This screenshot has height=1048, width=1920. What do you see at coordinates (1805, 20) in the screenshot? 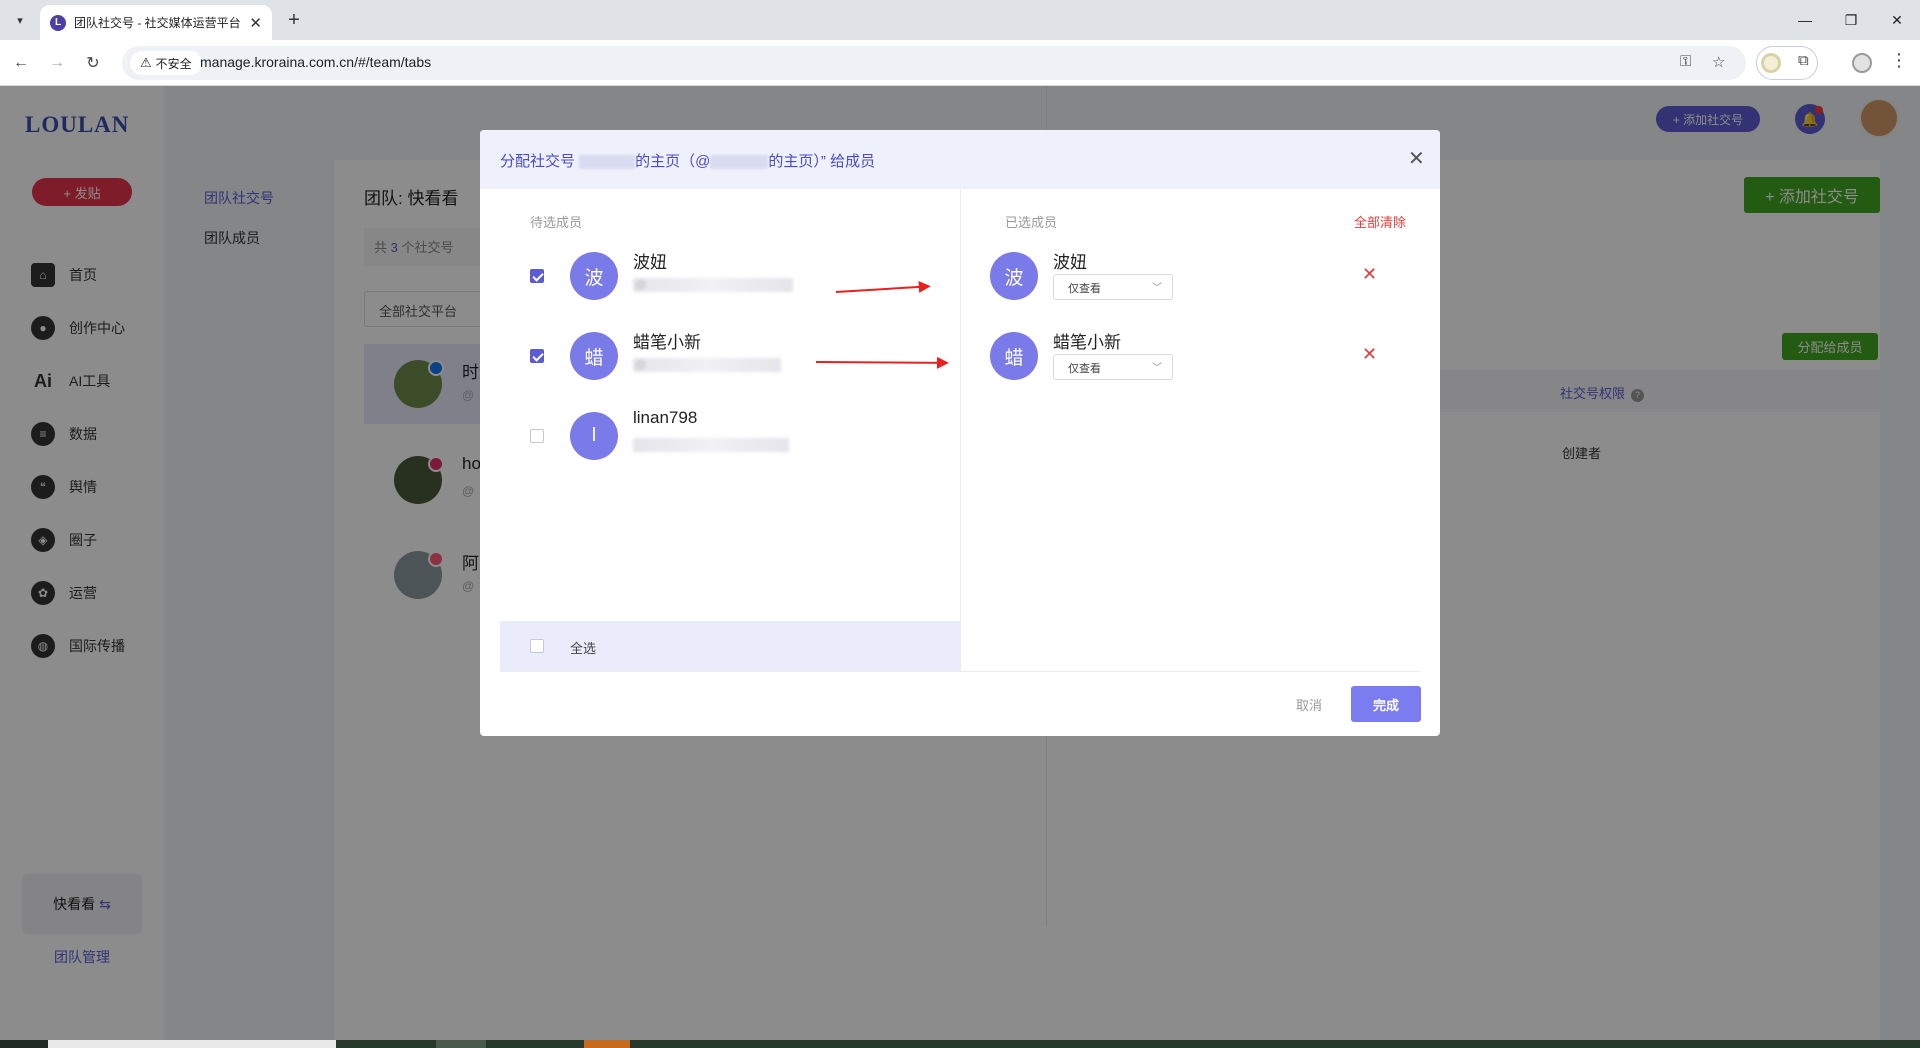
I see `minimize-icon: —` at bounding box center [1805, 20].